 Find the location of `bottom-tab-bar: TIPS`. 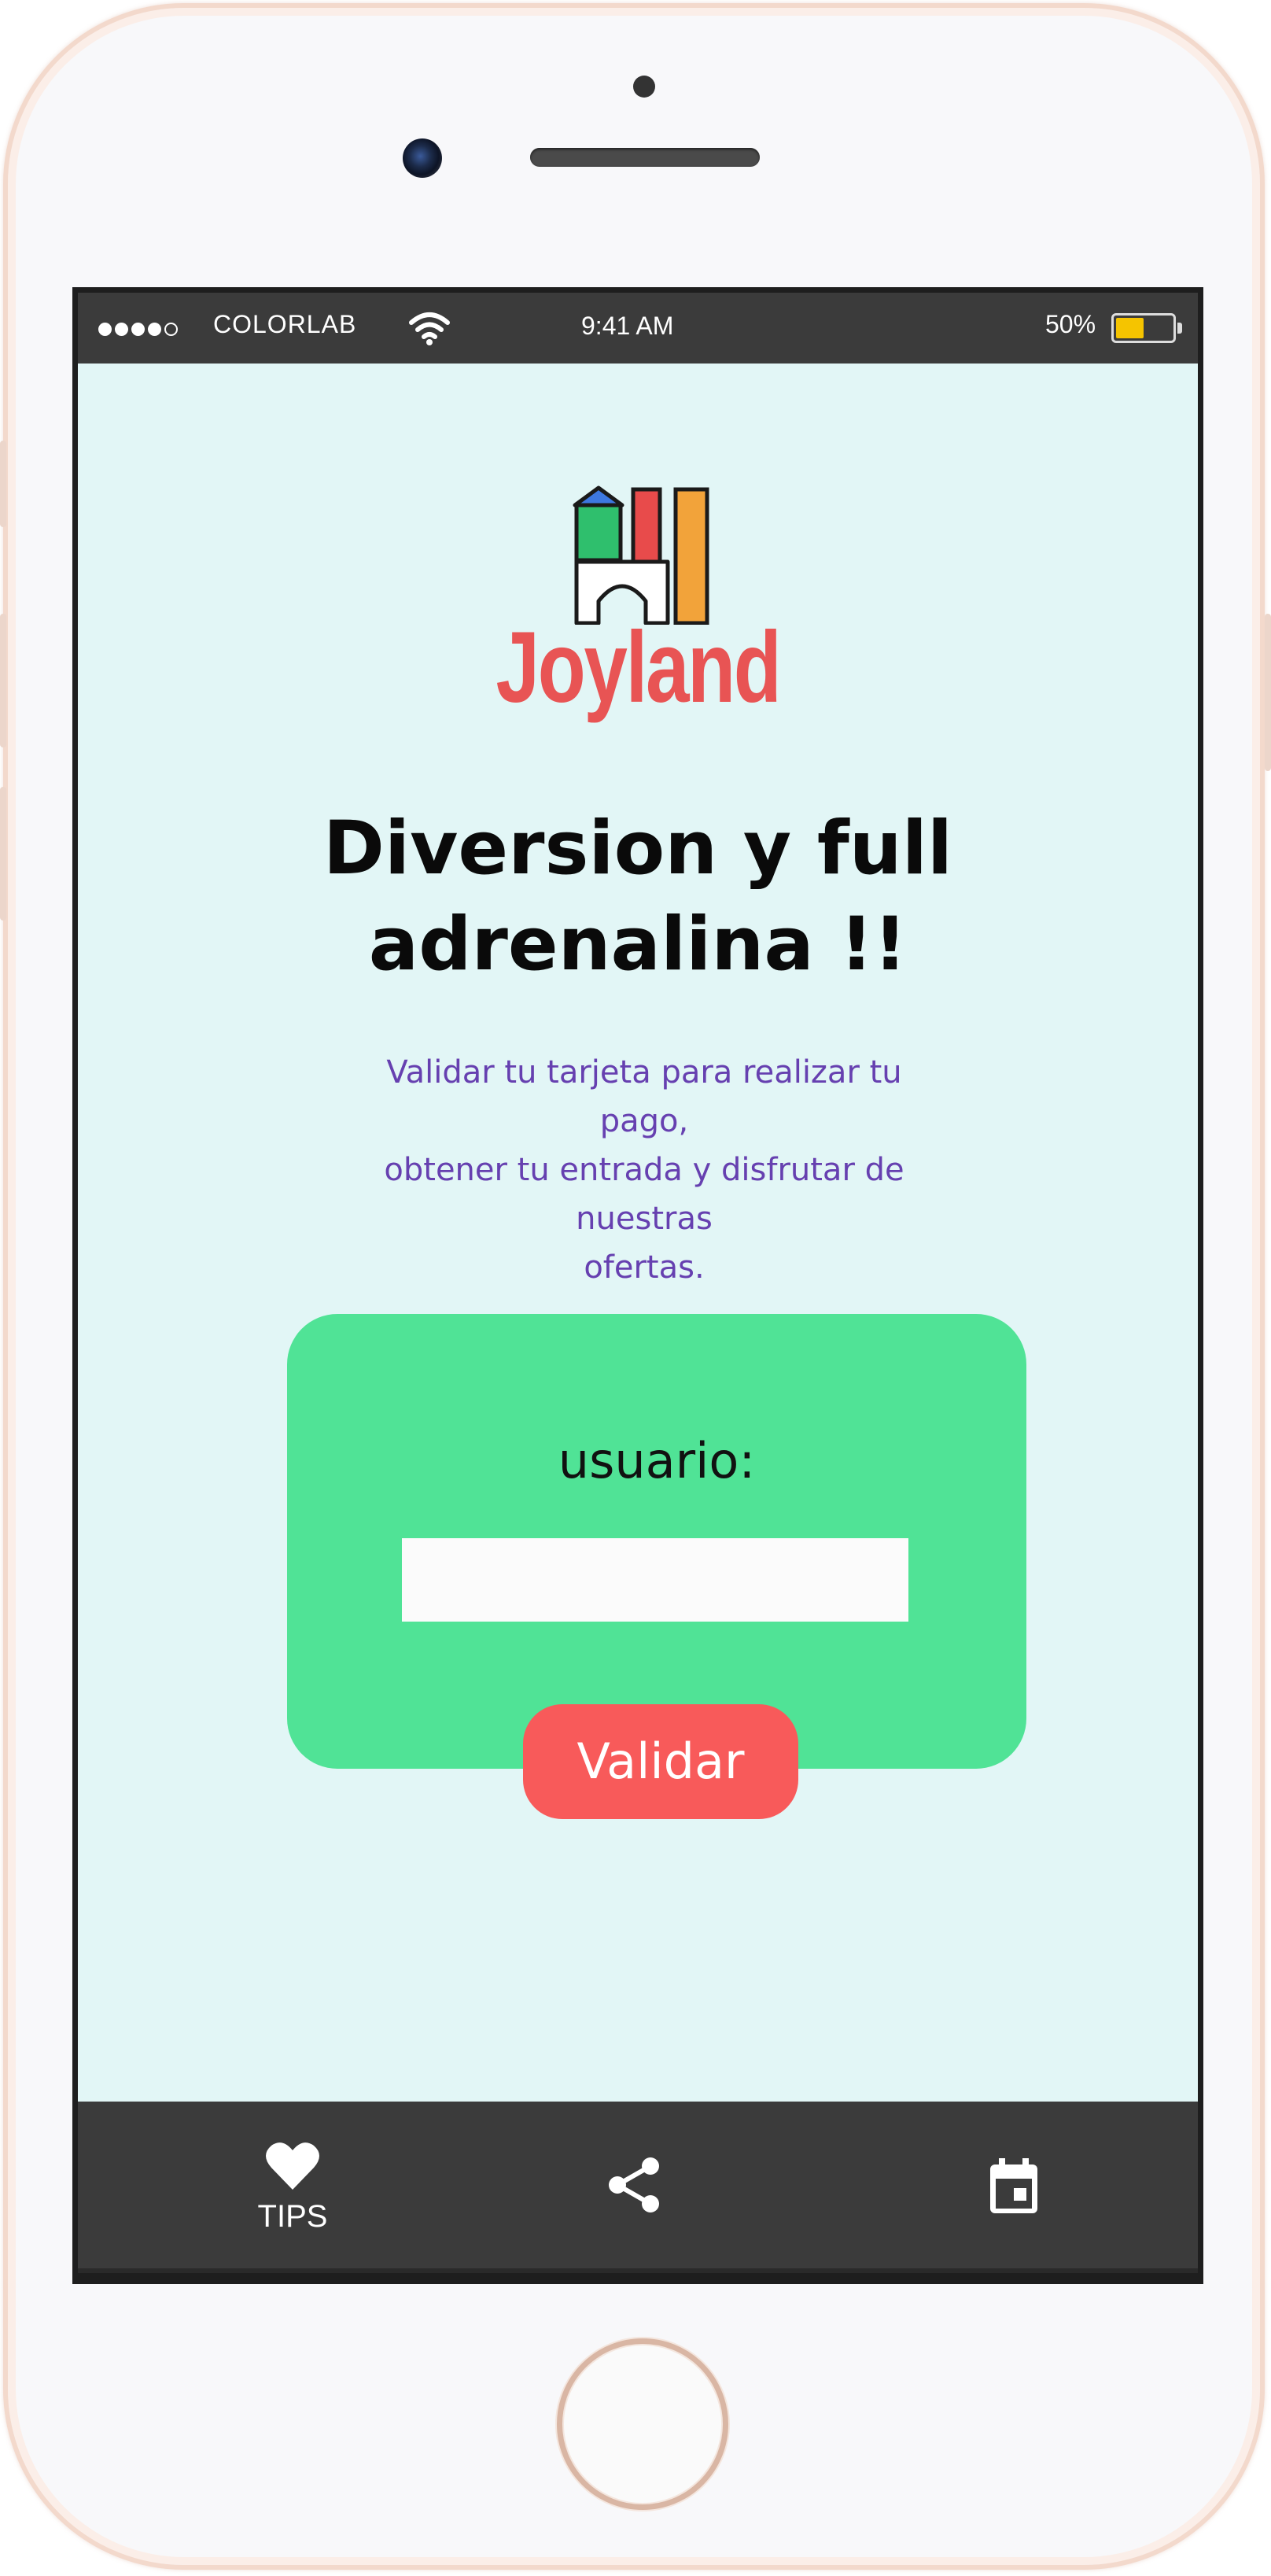

bottom-tab-bar: TIPS is located at coordinates (638, 2188).